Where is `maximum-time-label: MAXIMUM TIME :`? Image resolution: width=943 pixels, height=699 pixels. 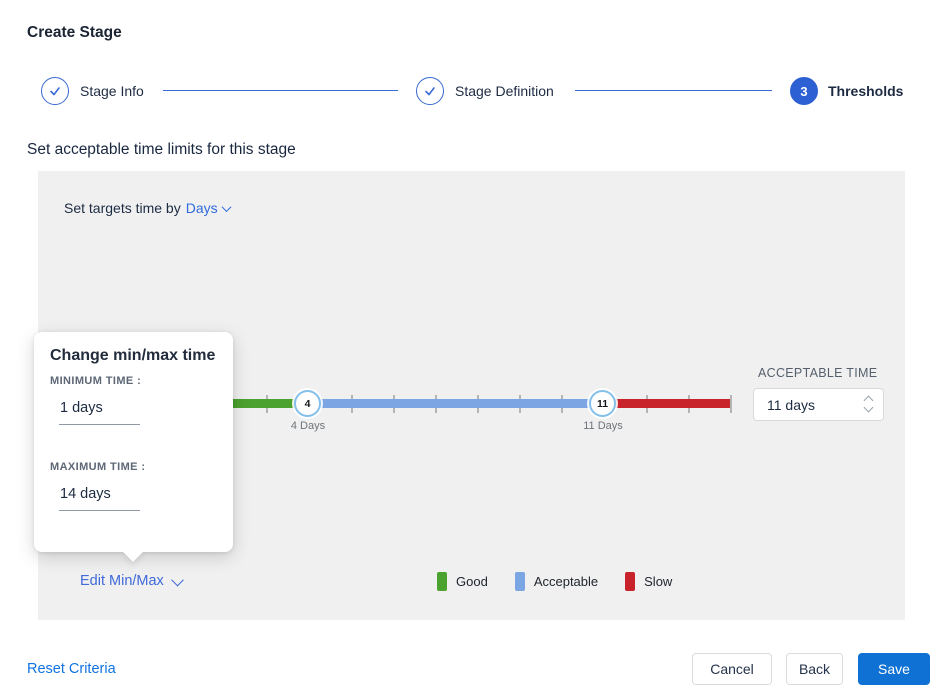
maximum-time-label: MAXIMUM TIME : is located at coordinates (98, 467).